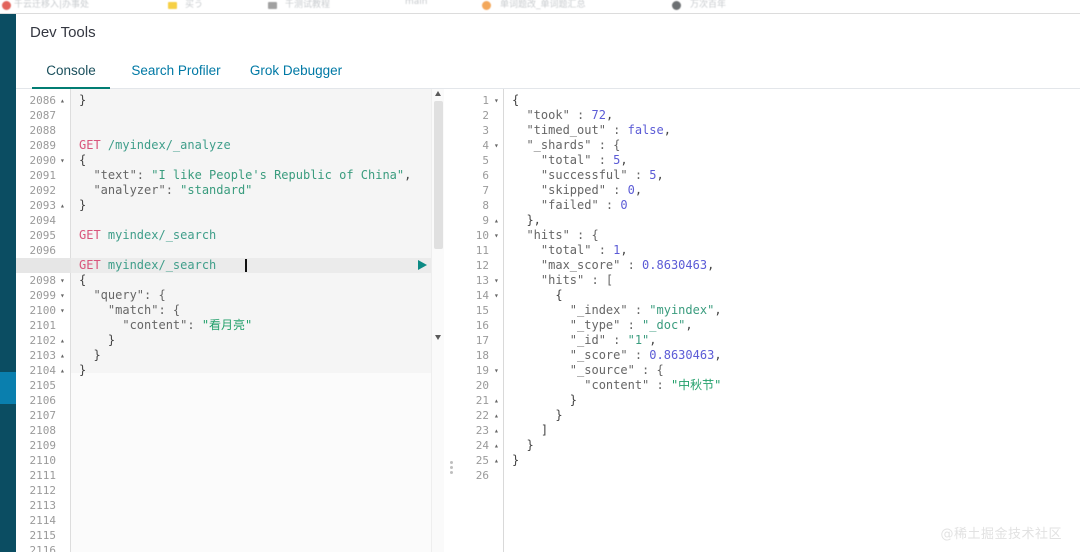 This screenshot has width=1080, height=552. Describe the element at coordinates (51, 5) in the screenshot. I see `bookmark-item: 千云迁移入|办事处` at that location.